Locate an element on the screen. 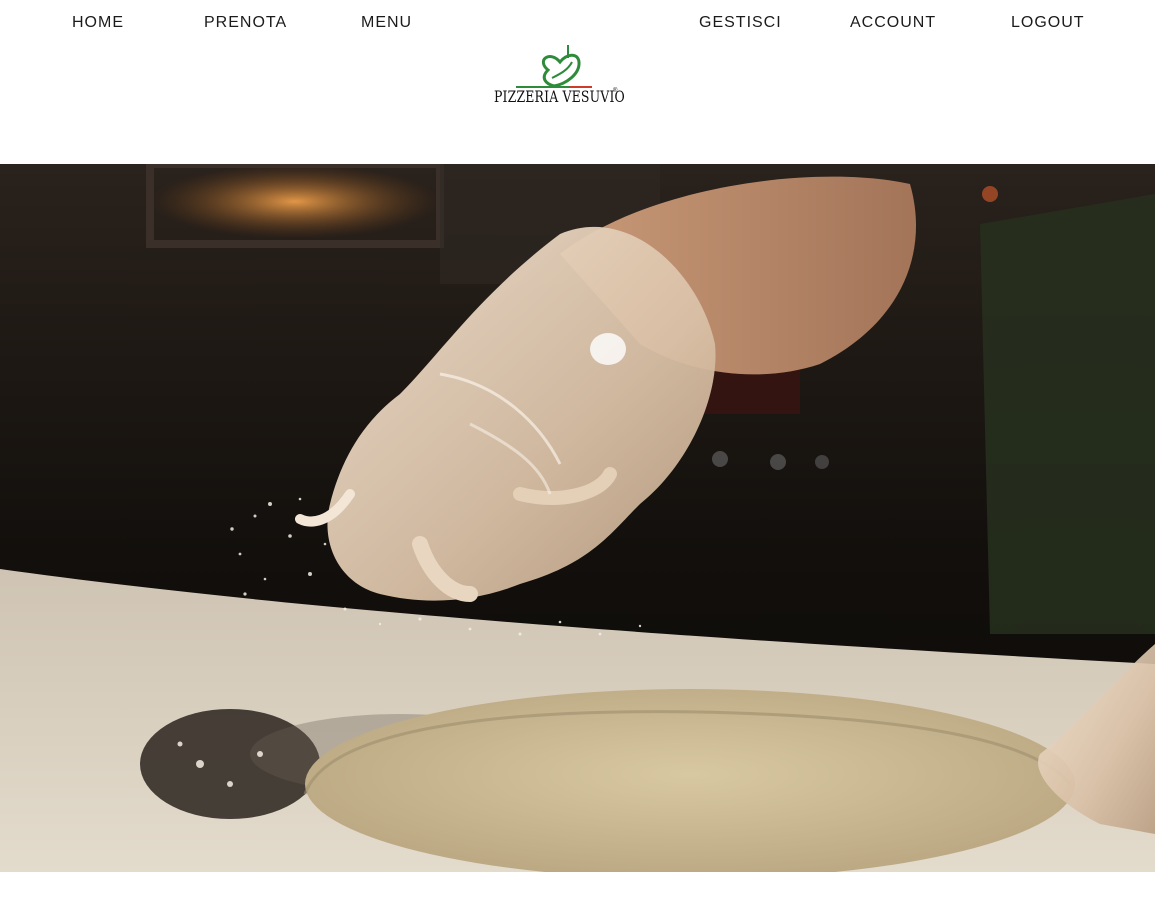 Image resolution: width=1155 pixels, height=907 pixels. site-logo: PIZZERIA VESUVIO ® is located at coordinates (555, 77).